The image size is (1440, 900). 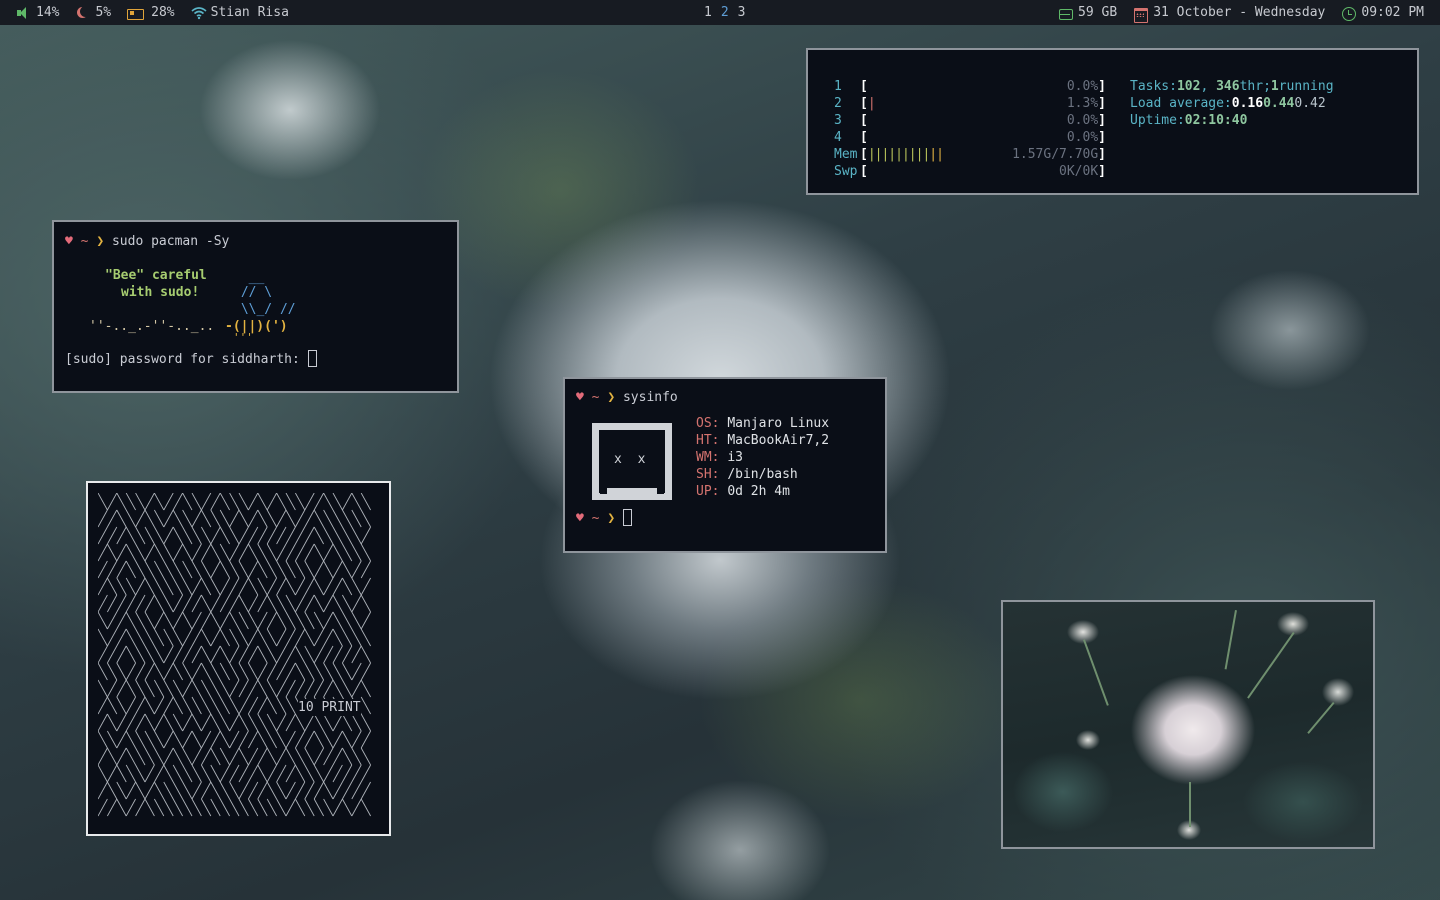 What do you see at coordinates (240, 12) in the screenshot?
I see `wifi-indicator: Stian Risa` at bounding box center [240, 12].